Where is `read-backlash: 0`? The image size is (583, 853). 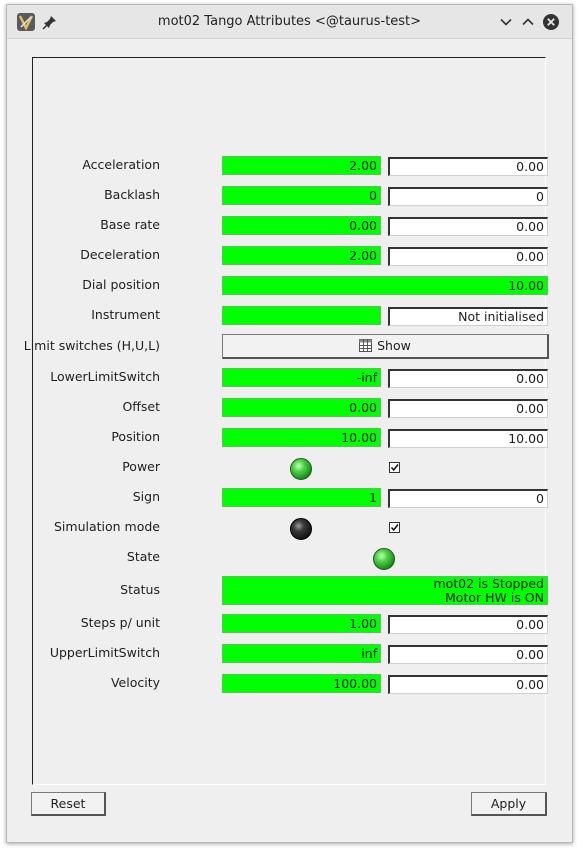 read-backlash: 0 is located at coordinates (301, 195).